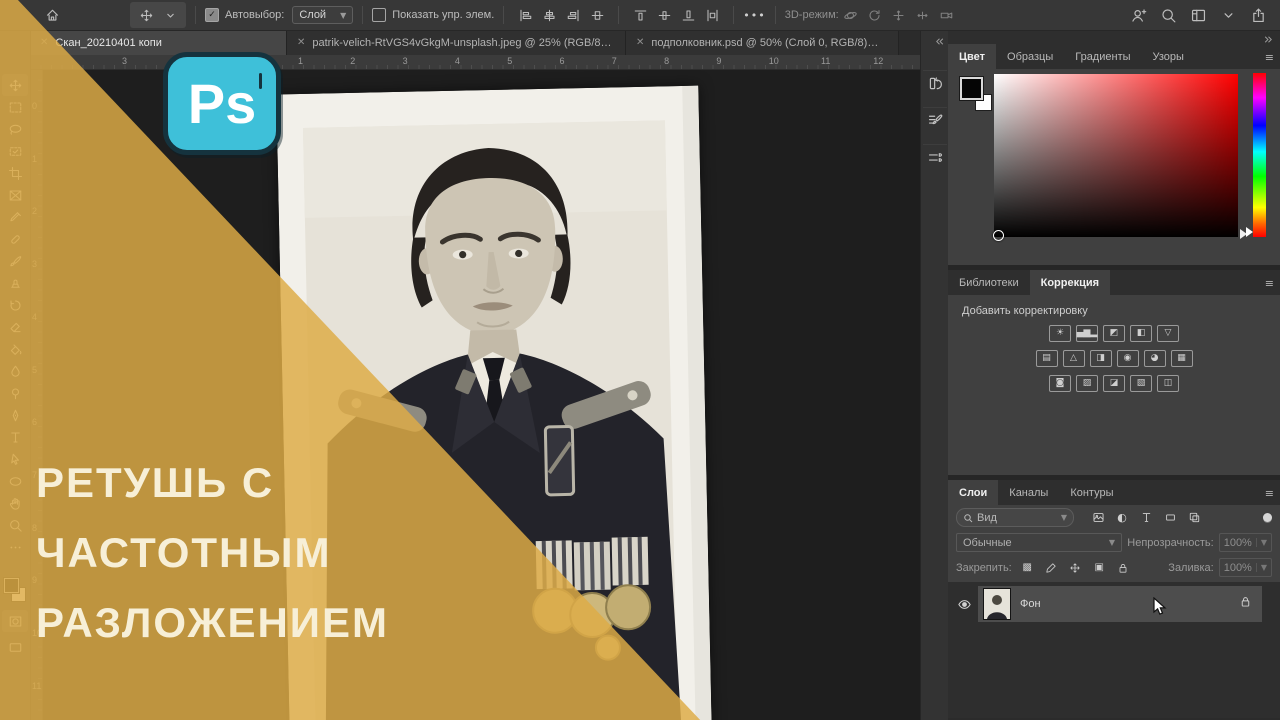 The height and width of the screenshot is (720, 1280). What do you see at coordinates (15, 481) in the screenshot?
I see `ellipse-icon` at bounding box center [15, 481].